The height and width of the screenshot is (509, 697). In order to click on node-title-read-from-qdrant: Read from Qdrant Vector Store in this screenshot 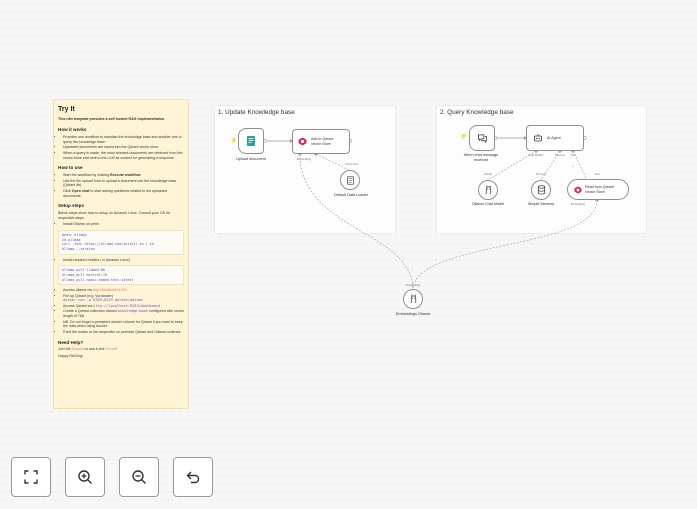, I will do `click(599, 189)`.